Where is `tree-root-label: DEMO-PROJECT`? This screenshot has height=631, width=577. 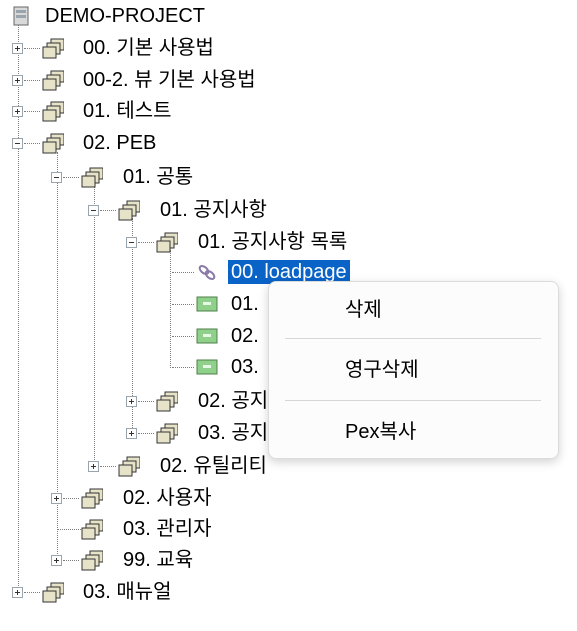 tree-root-label: DEMO-PROJECT is located at coordinates (125, 16).